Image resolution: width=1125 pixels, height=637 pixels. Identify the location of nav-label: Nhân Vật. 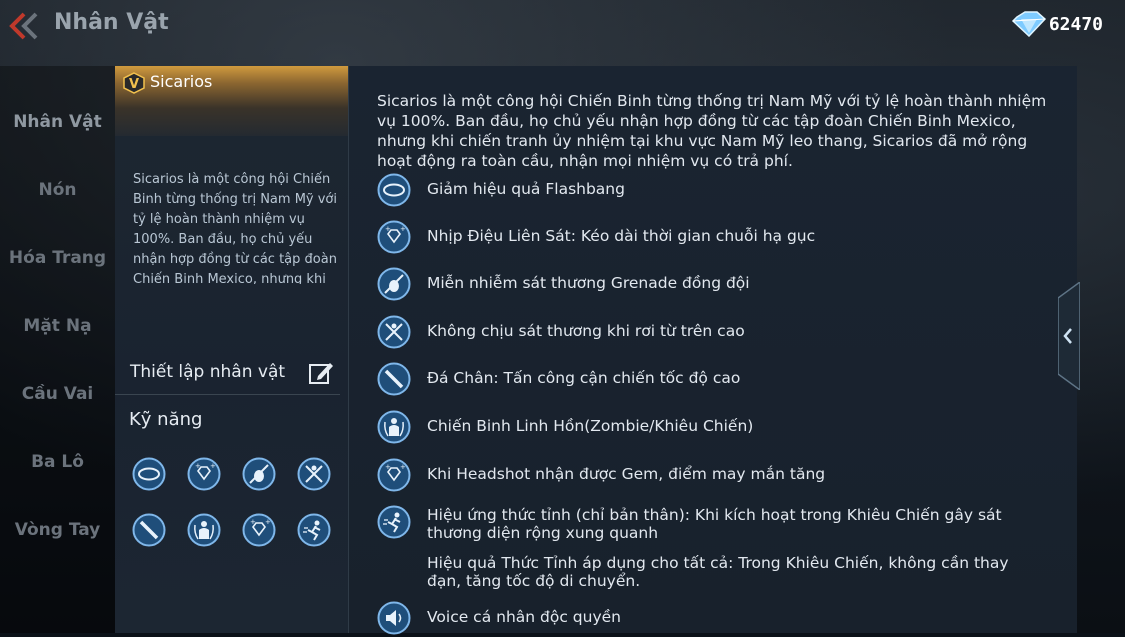
(57, 122).